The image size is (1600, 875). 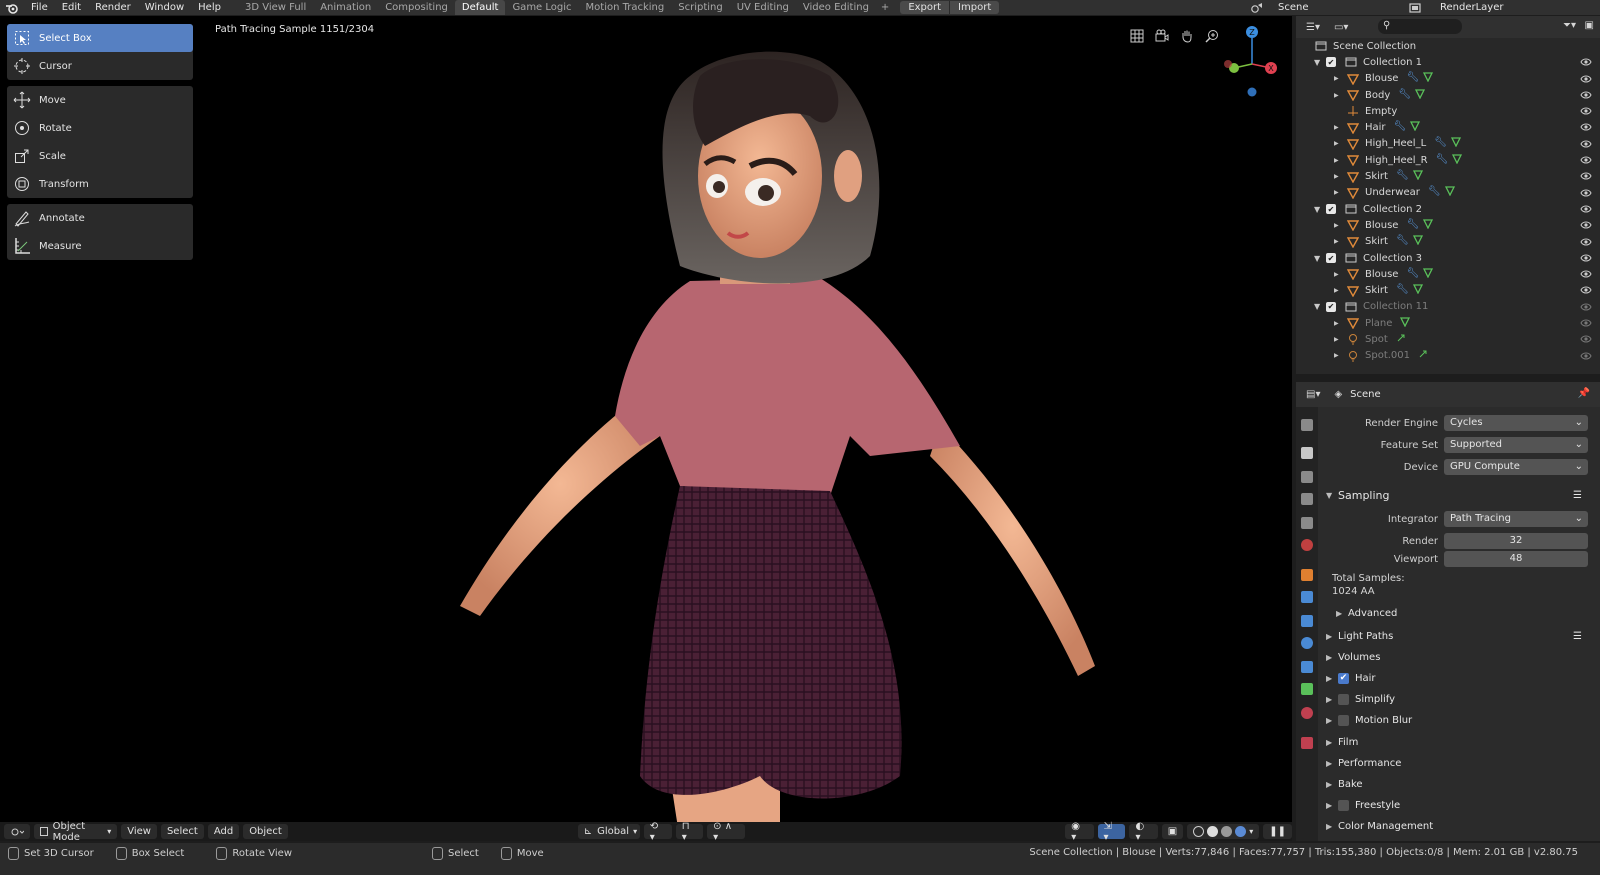 I want to click on scene-selector: Scene, so click(x=1329, y=7).